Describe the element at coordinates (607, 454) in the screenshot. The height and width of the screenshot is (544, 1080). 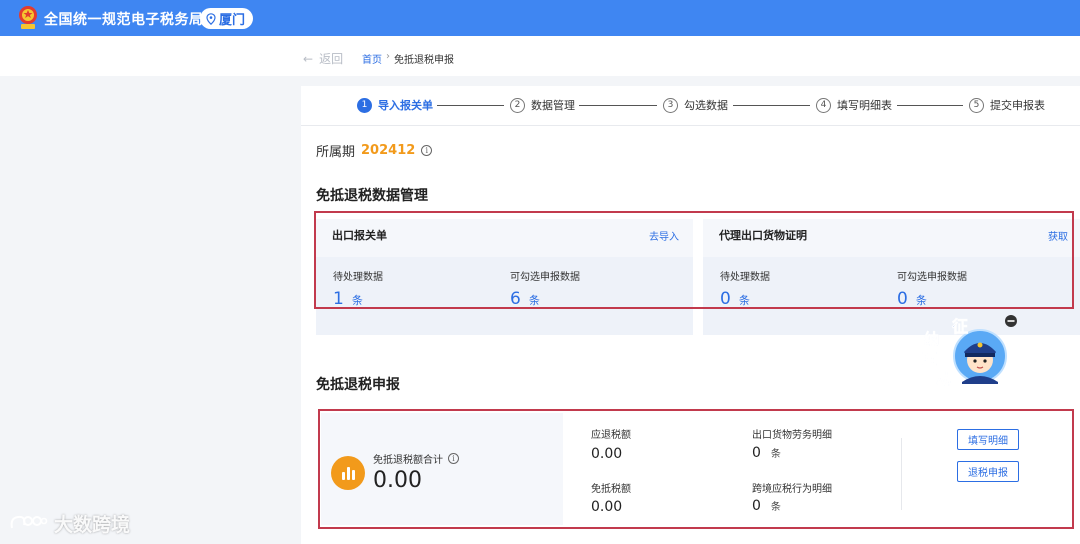
I see `should-refund-value: 0.00` at that location.